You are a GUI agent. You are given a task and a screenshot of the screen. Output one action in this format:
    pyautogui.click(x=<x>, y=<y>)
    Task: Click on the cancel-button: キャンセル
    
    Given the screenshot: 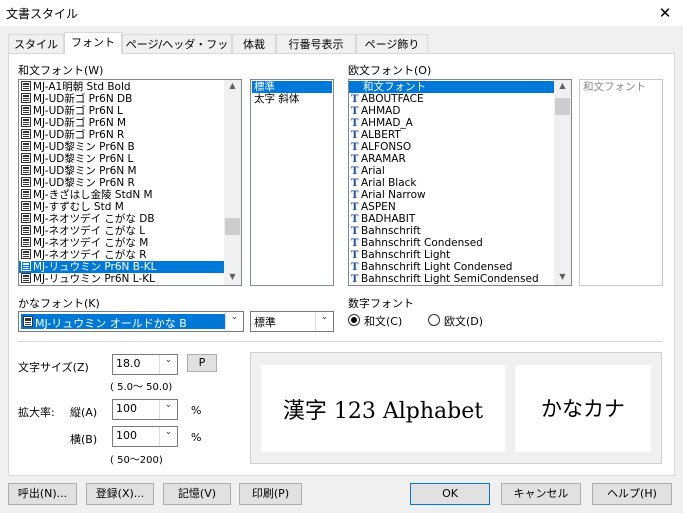 What is the action you would take?
    pyautogui.click(x=541, y=494)
    